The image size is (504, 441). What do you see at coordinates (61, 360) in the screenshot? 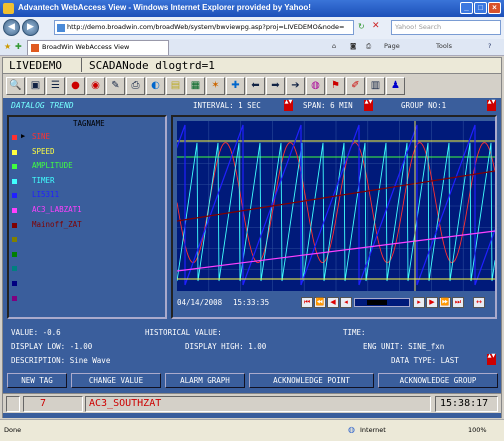
I see `description: DESCRIPTION: Sine Wave` at bounding box center [61, 360].